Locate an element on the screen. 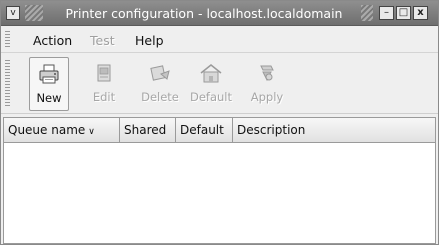 The height and width of the screenshot is (245, 439). delete-button-label: Delete is located at coordinates (160, 97).